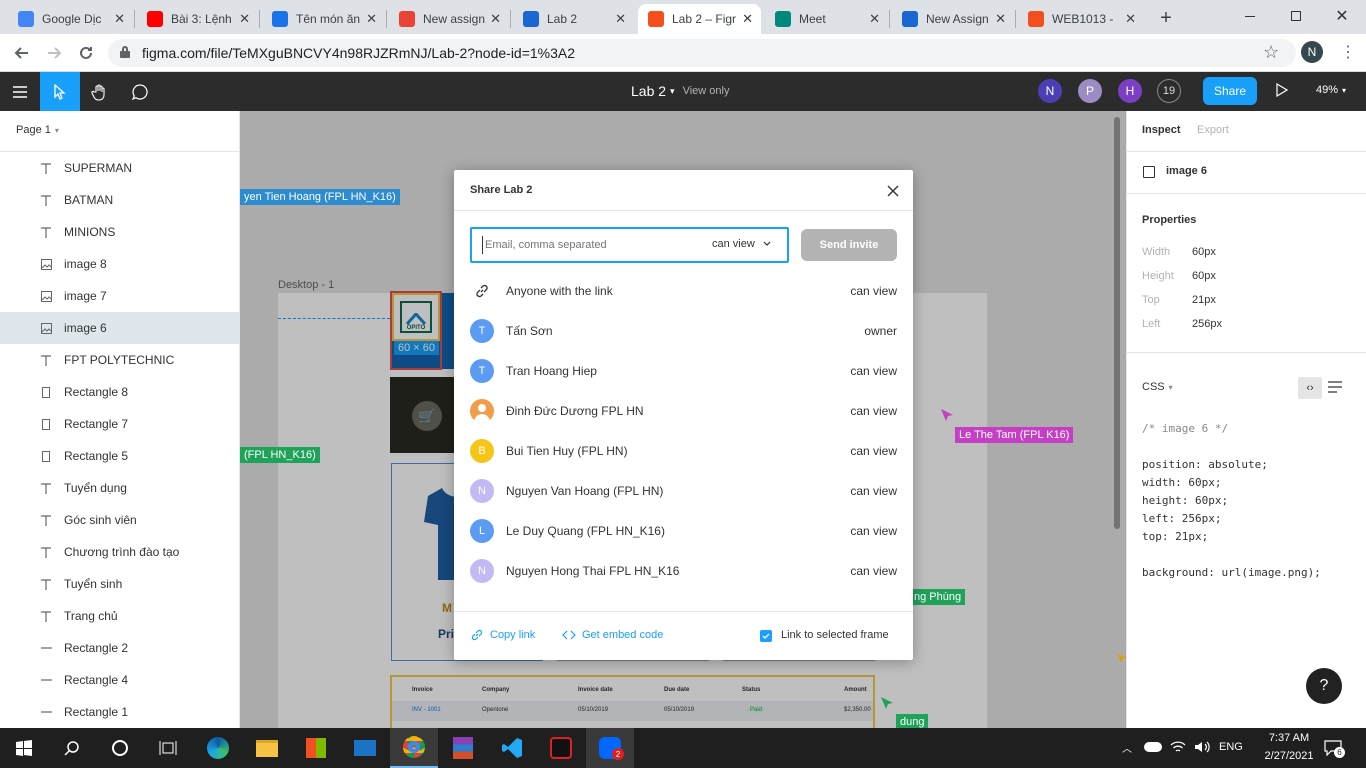 Image resolution: width=1366 pixels, height=768 pixels. What do you see at coordinates (120, 680) in the screenshot?
I see `layer-item: Rectangle 4` at bounding box center [120, 680].